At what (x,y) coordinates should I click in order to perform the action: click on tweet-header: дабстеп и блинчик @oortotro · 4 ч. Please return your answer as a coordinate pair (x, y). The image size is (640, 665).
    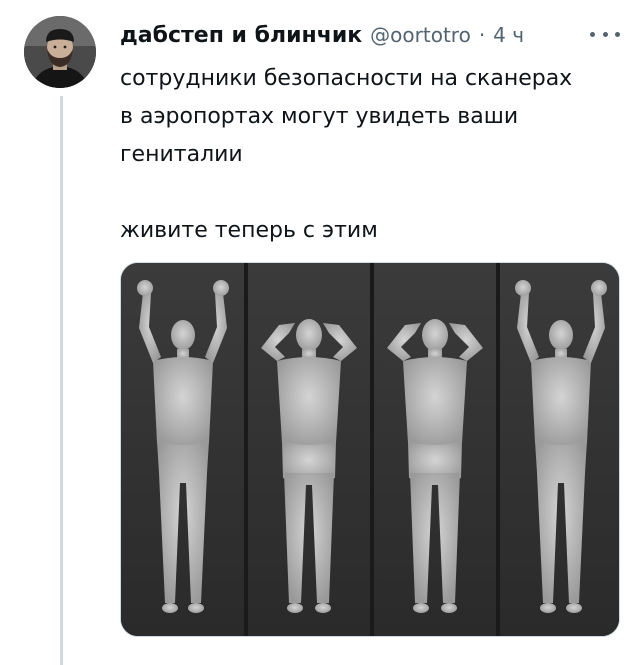
    Looking at the image, I should click on (322, 35).